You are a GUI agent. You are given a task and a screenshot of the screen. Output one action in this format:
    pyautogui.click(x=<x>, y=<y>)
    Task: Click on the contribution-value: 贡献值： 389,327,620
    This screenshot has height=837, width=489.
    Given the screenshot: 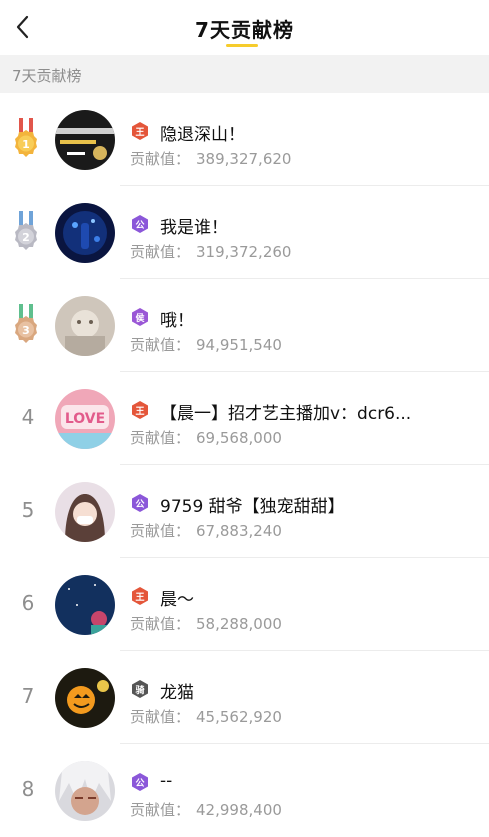 What is the action you would take?
    pyautogui.click(x=211, y=159)
    